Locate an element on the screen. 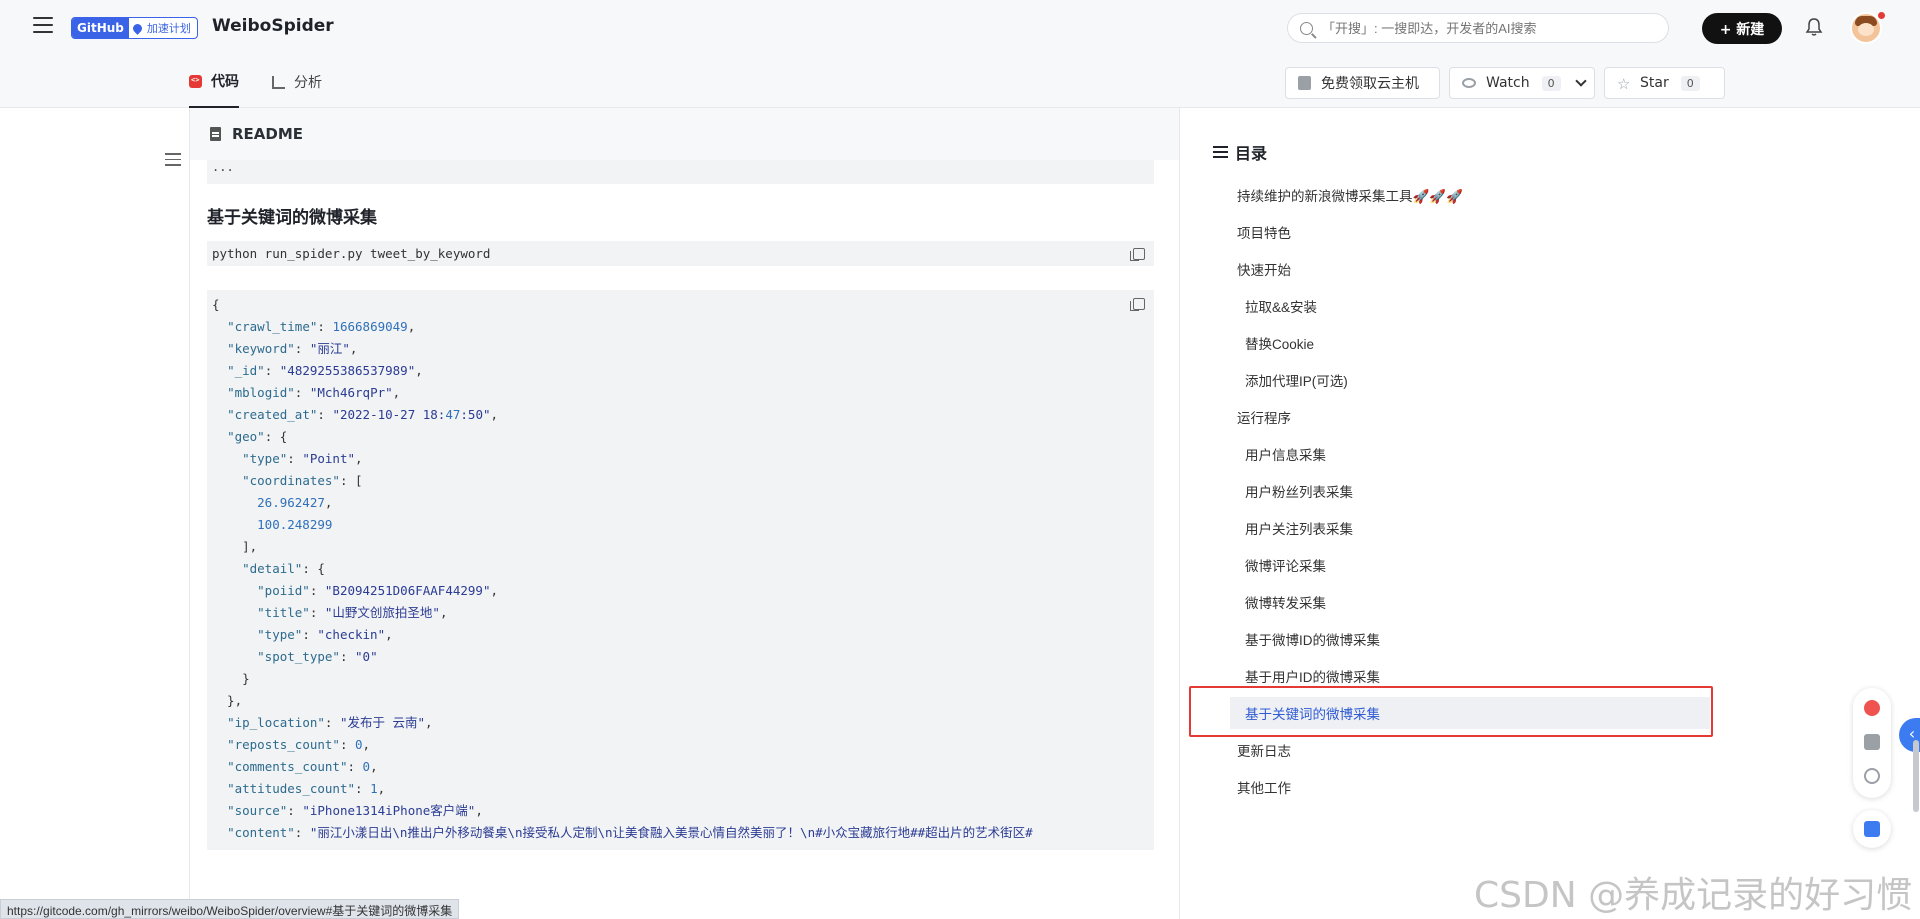  repo-title: WeiboSpider is located at coordinates (273, 26).